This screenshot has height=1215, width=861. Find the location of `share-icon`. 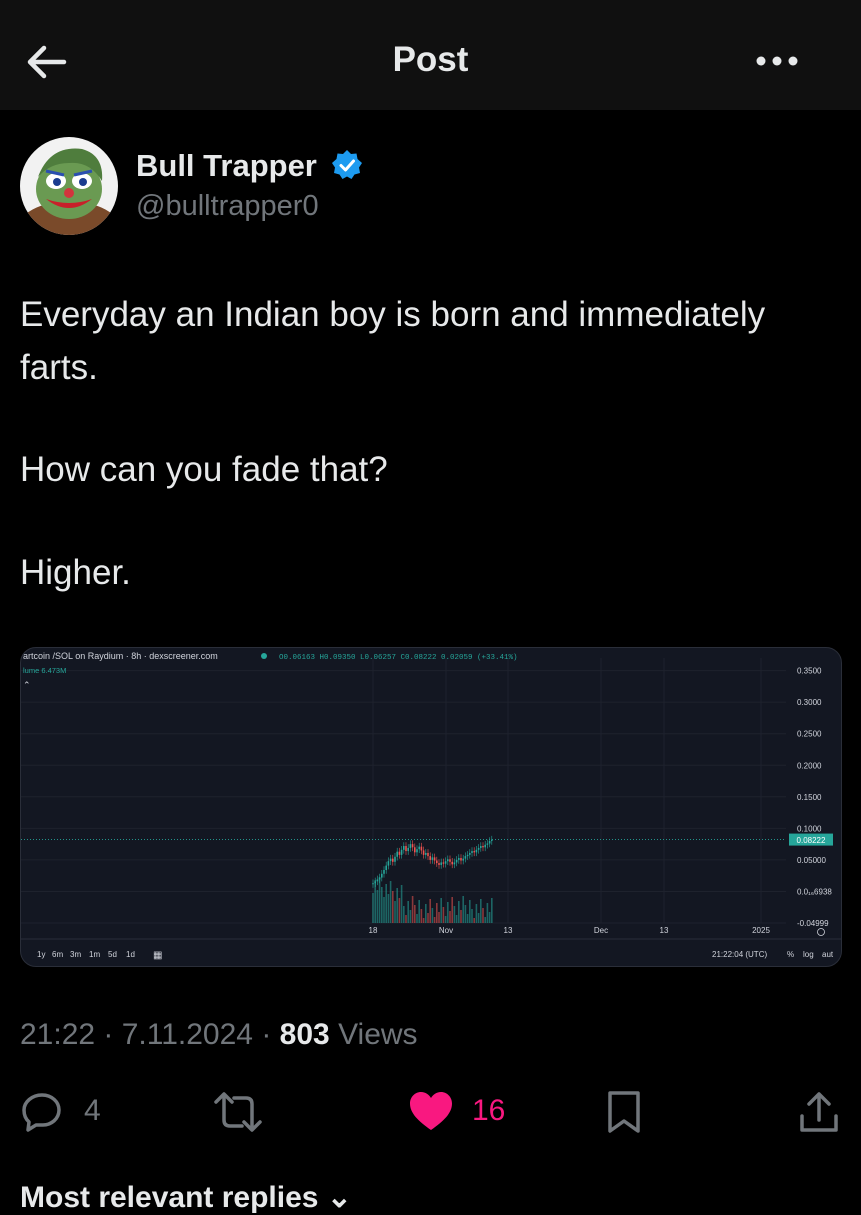

share-icon is located at coordinates (819, 1112).